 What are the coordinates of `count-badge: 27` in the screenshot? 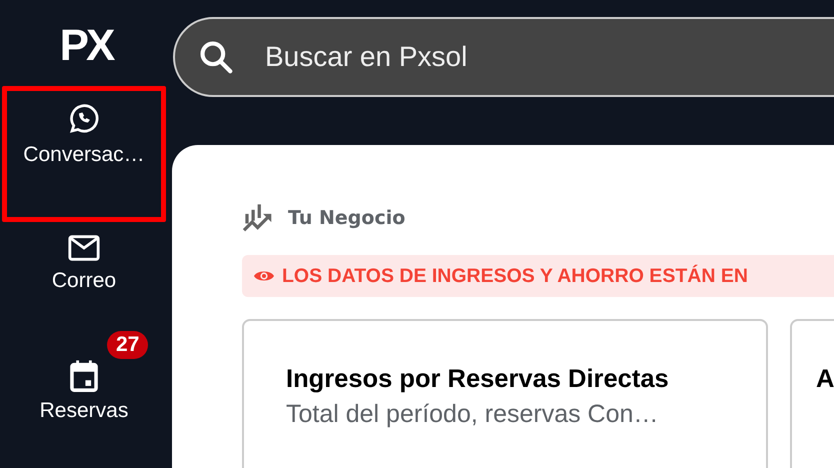 It's located at (127, 345).